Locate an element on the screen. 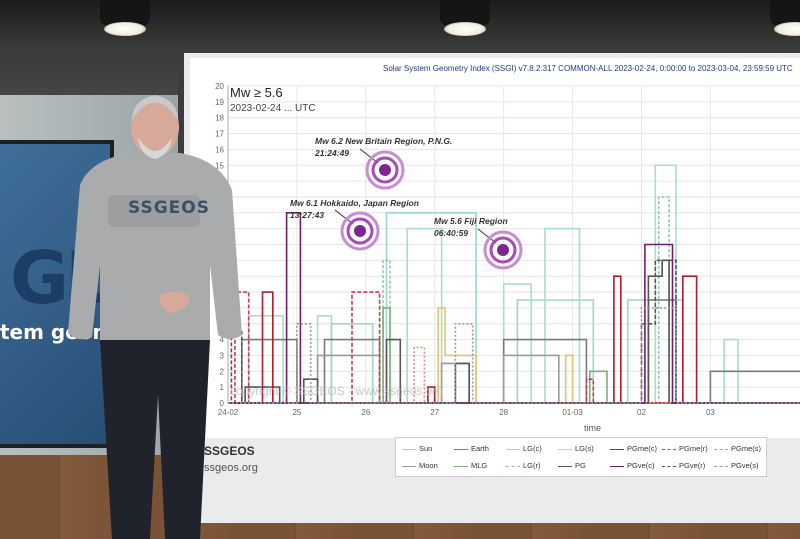  legend-label: Earth is located at coordinates (480, 448).